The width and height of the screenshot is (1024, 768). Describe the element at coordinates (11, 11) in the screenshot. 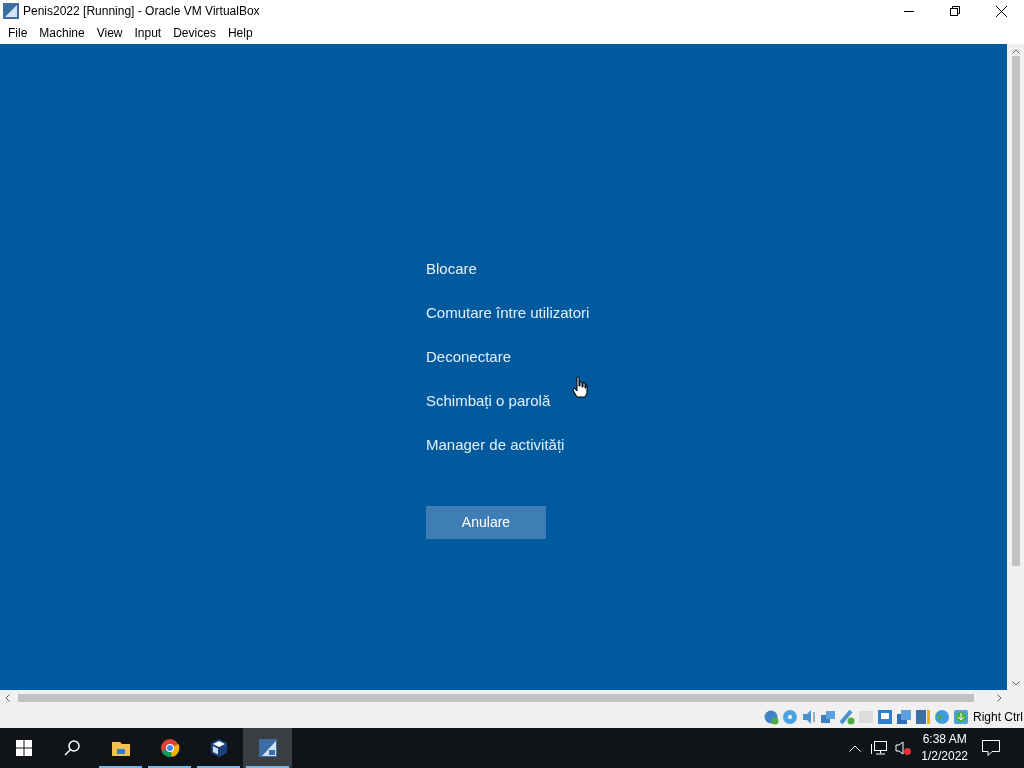

I see `app-icon` at that location.